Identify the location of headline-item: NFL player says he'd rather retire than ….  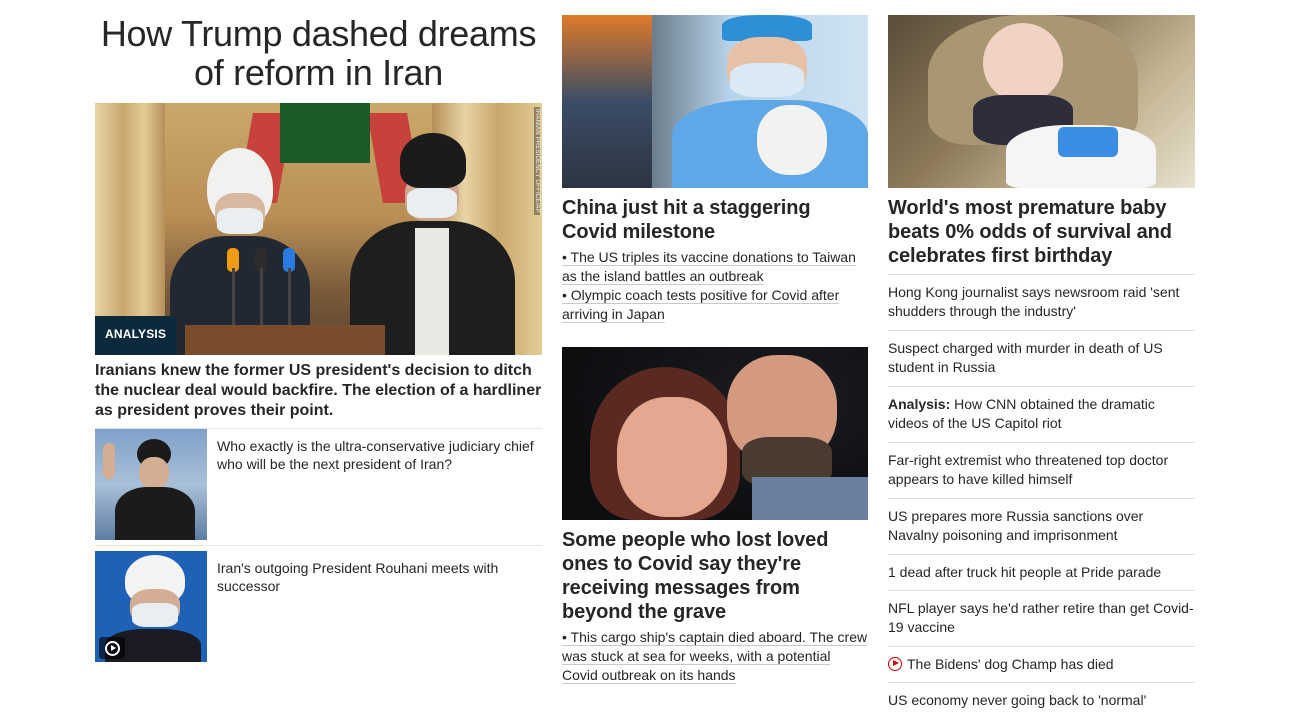
(1041, 618).